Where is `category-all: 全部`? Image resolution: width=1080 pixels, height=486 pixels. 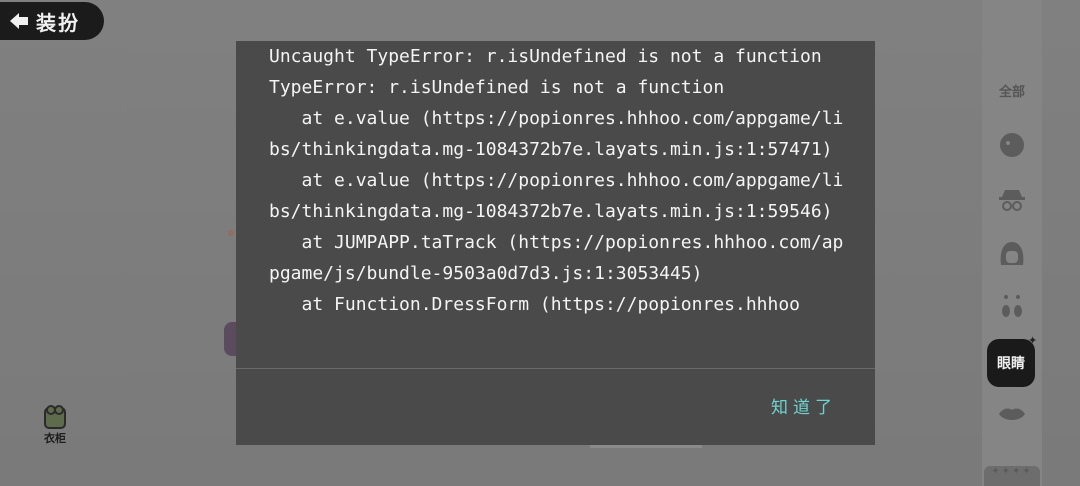
category-all: 全部 is located at coordinates (1012, 90).